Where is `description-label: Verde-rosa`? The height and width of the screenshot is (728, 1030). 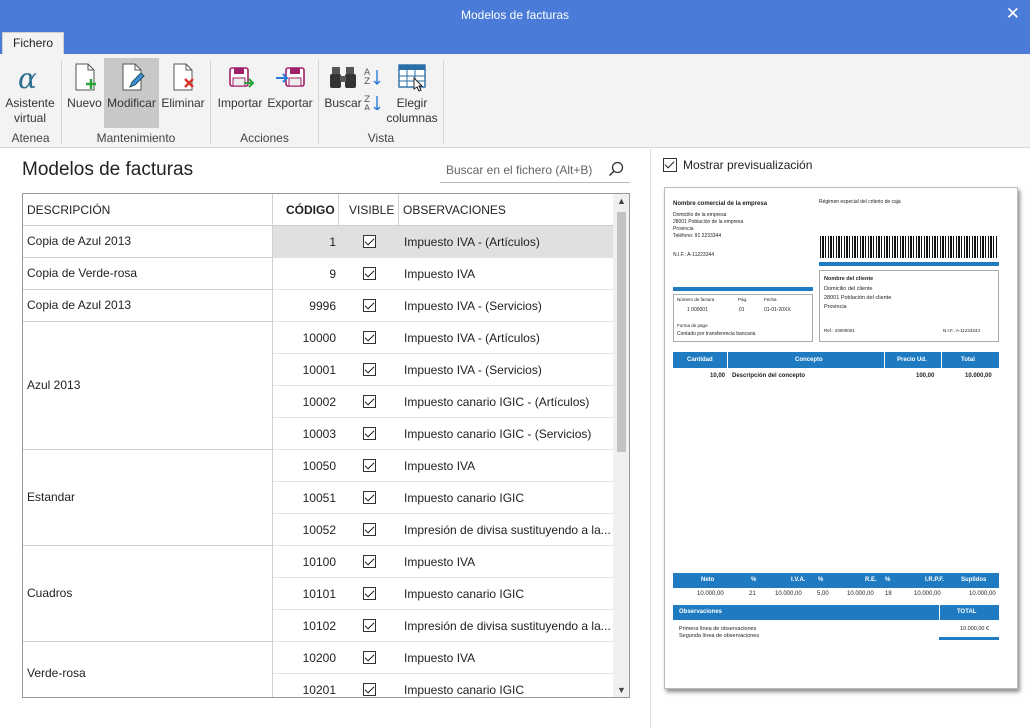 description-label: Verde-rosa is located at coordinates (56, 673).